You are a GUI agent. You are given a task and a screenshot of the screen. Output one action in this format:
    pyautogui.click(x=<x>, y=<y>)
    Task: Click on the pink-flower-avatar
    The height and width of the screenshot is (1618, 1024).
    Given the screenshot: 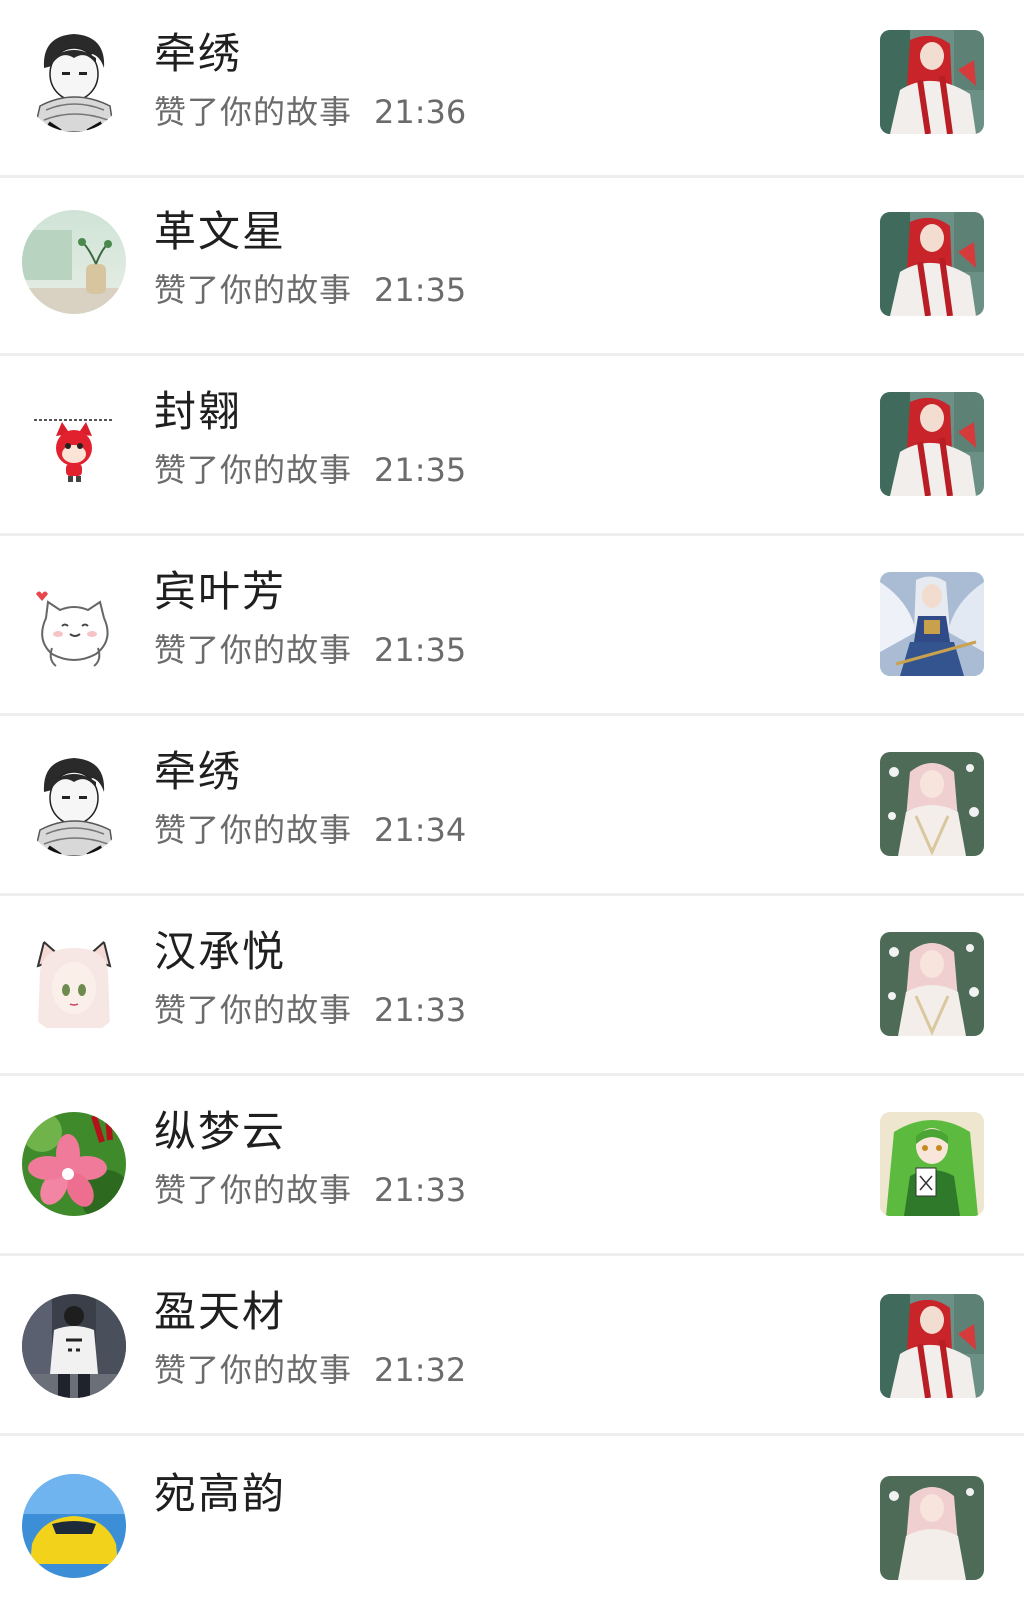 What is the action you would take?
    pyautogui.click(x=74, y=1164)
    